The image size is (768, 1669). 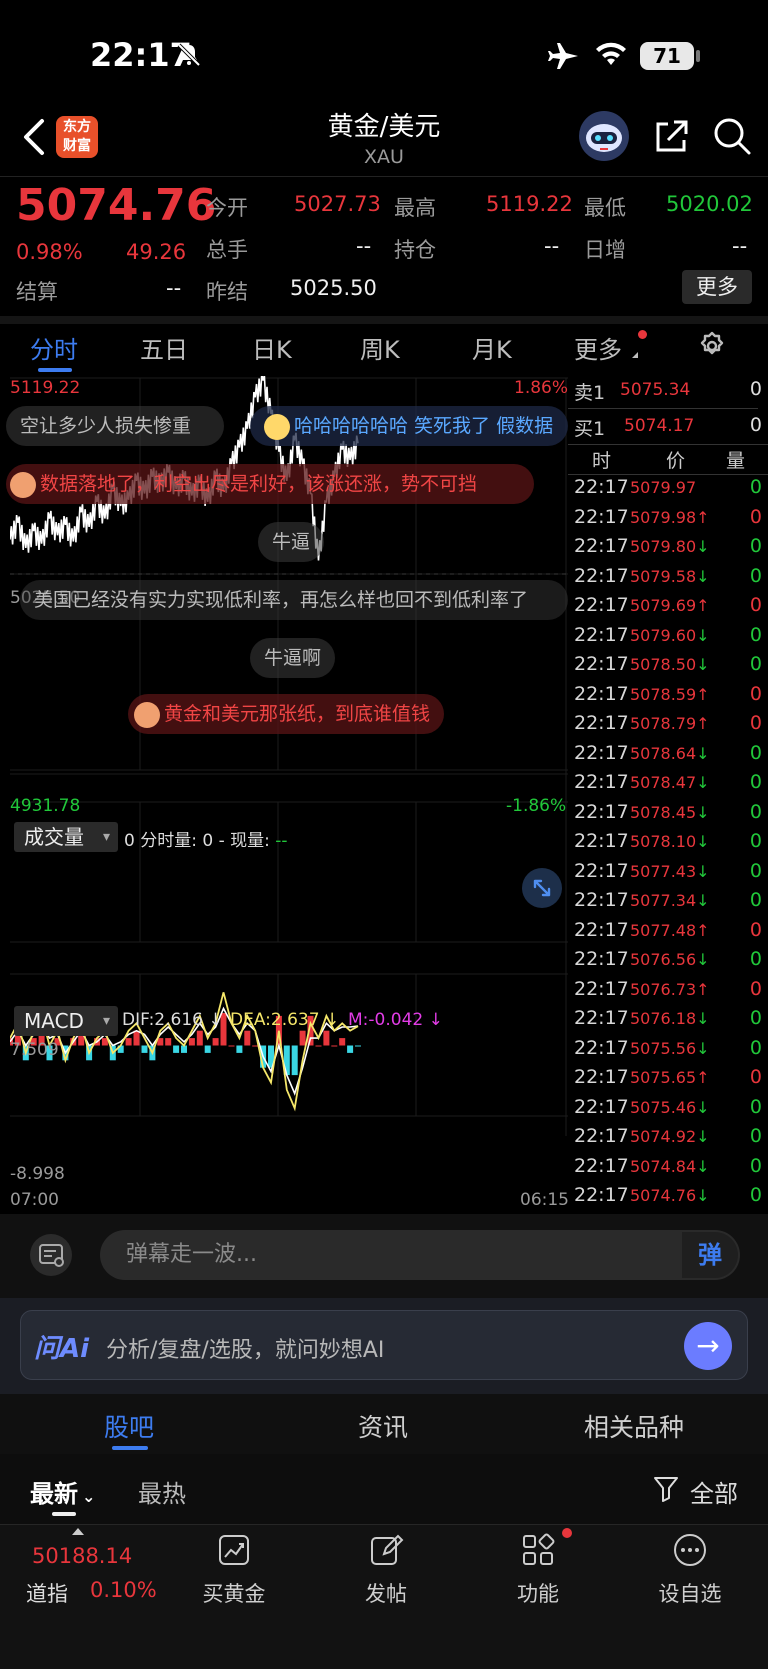 I want to click on danmu-comment: 哈哈哈哈哈哈 笑死我了 假数据, so click(x=409, y=426).